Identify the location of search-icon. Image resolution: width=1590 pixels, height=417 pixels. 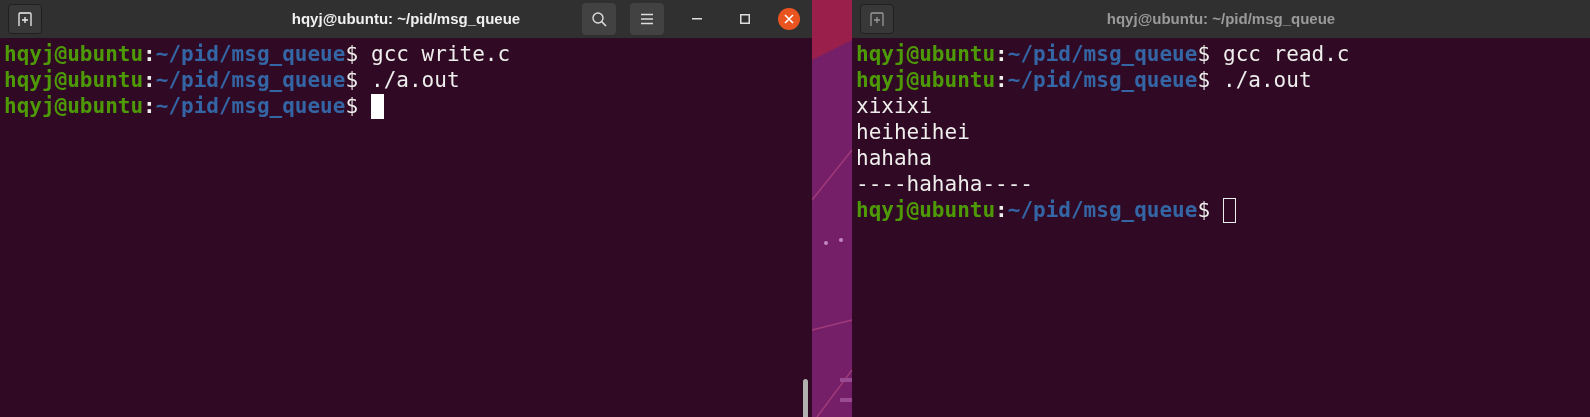
(599, 19).